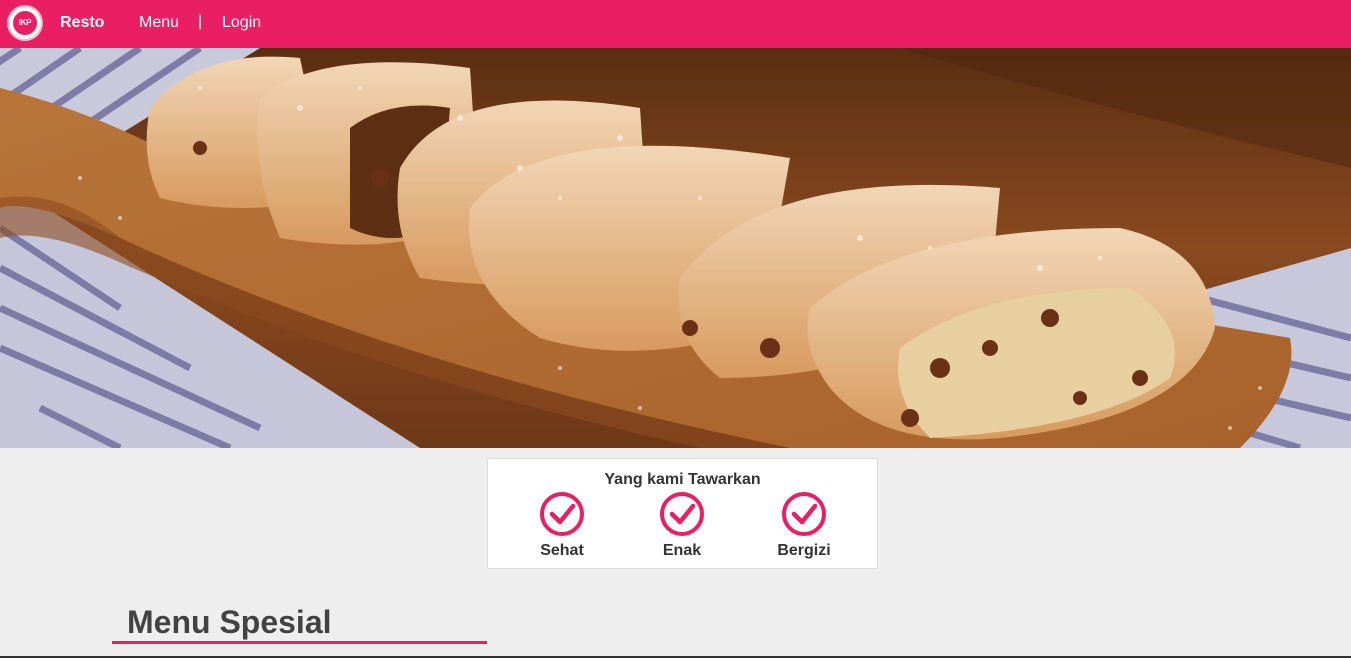 This screenshot has height=658, width=1351. I want to click on offer-label: Enak, so click(682, 550).